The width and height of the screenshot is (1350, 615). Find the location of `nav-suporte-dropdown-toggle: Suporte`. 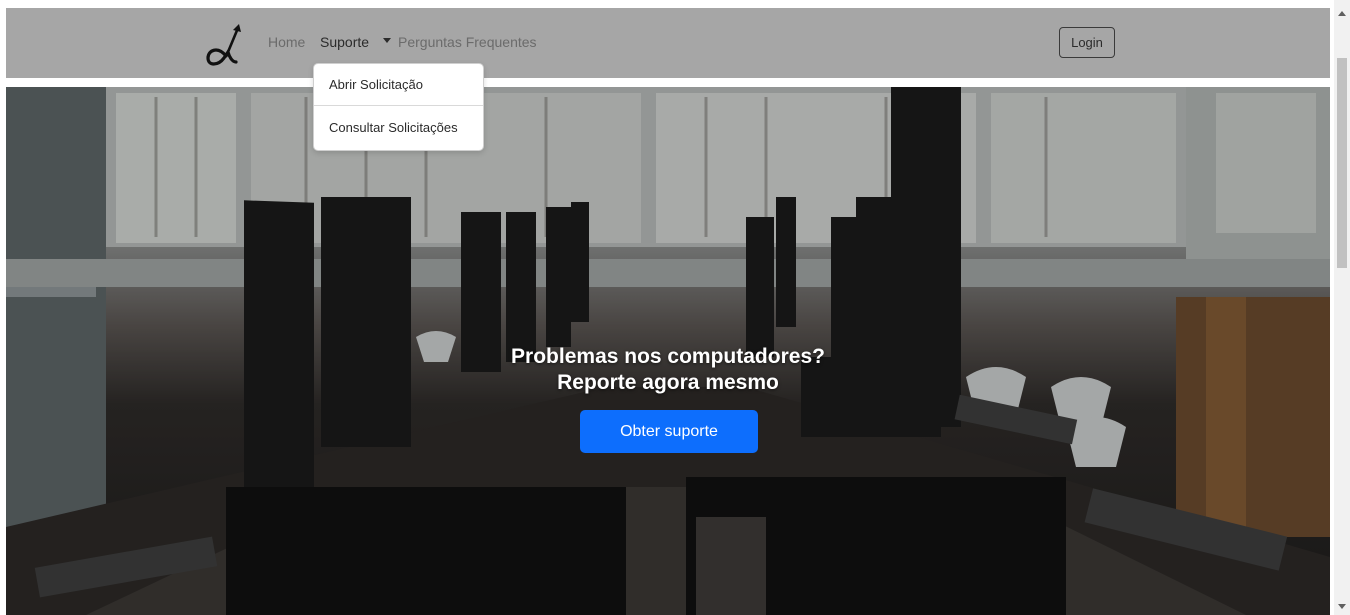

nav-suporte-dropdown-toggle: Suporte is located at coordinates (344, 42).